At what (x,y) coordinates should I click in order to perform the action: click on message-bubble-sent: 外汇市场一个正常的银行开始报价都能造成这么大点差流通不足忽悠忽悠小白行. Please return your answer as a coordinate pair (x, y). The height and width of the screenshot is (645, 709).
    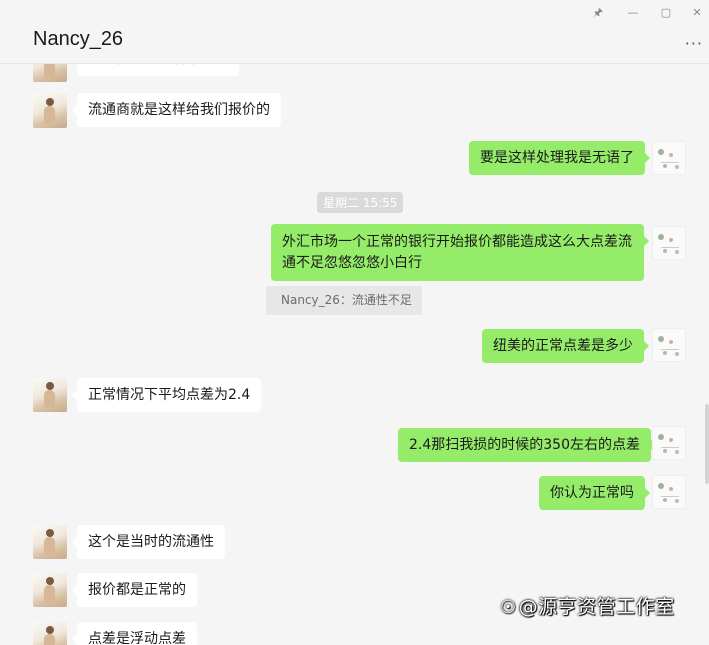
    Looking at the image, I should click on (460, 252).